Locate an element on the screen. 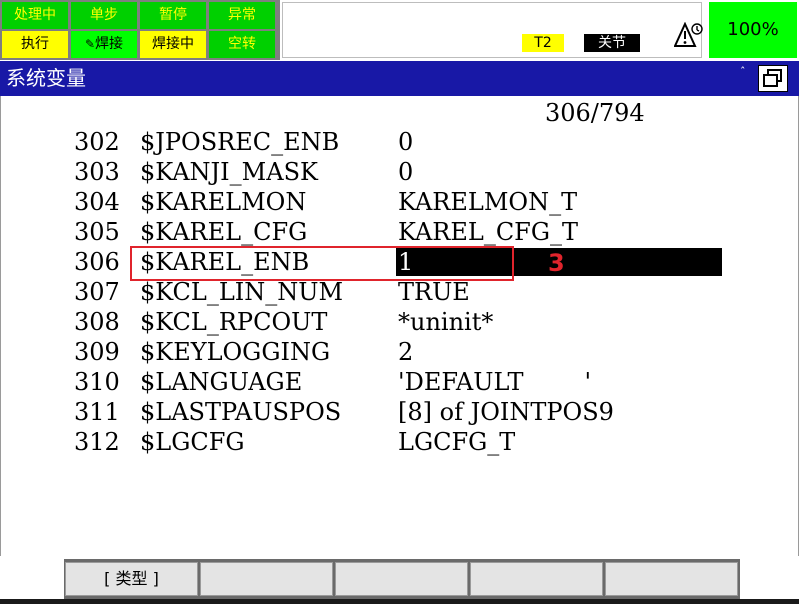 The image size is (799, 604). variable-name: $KEYLOGGING is located at coordinates (235, 352).